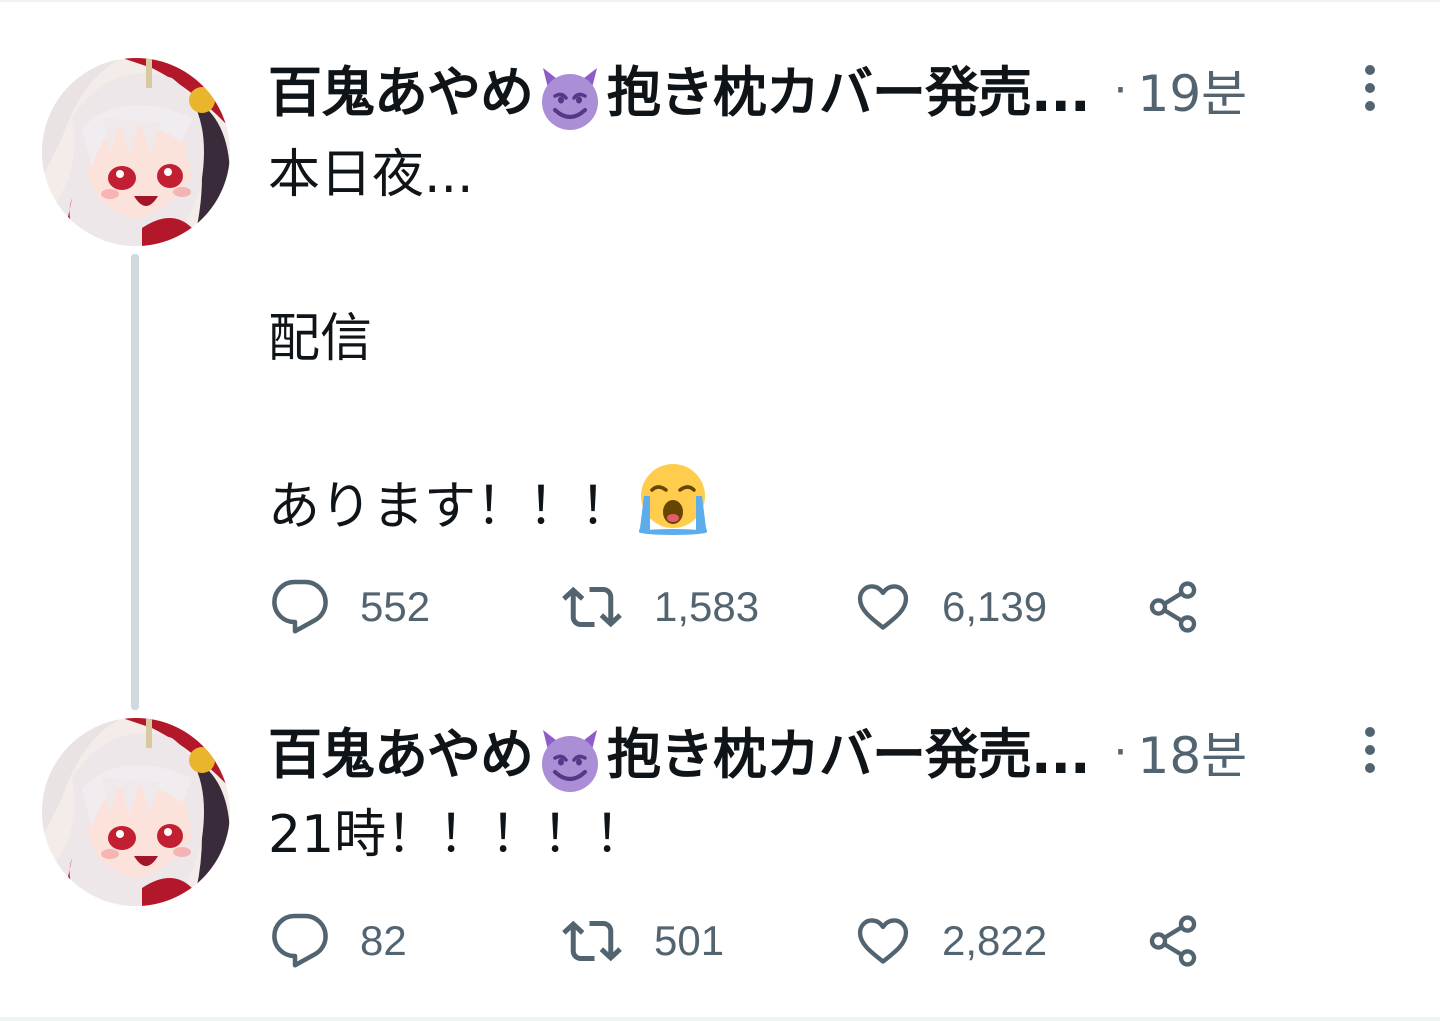 The width and height of the screenshot is (1440, 1021). I want to click on share-icon, so click(1173, 941).